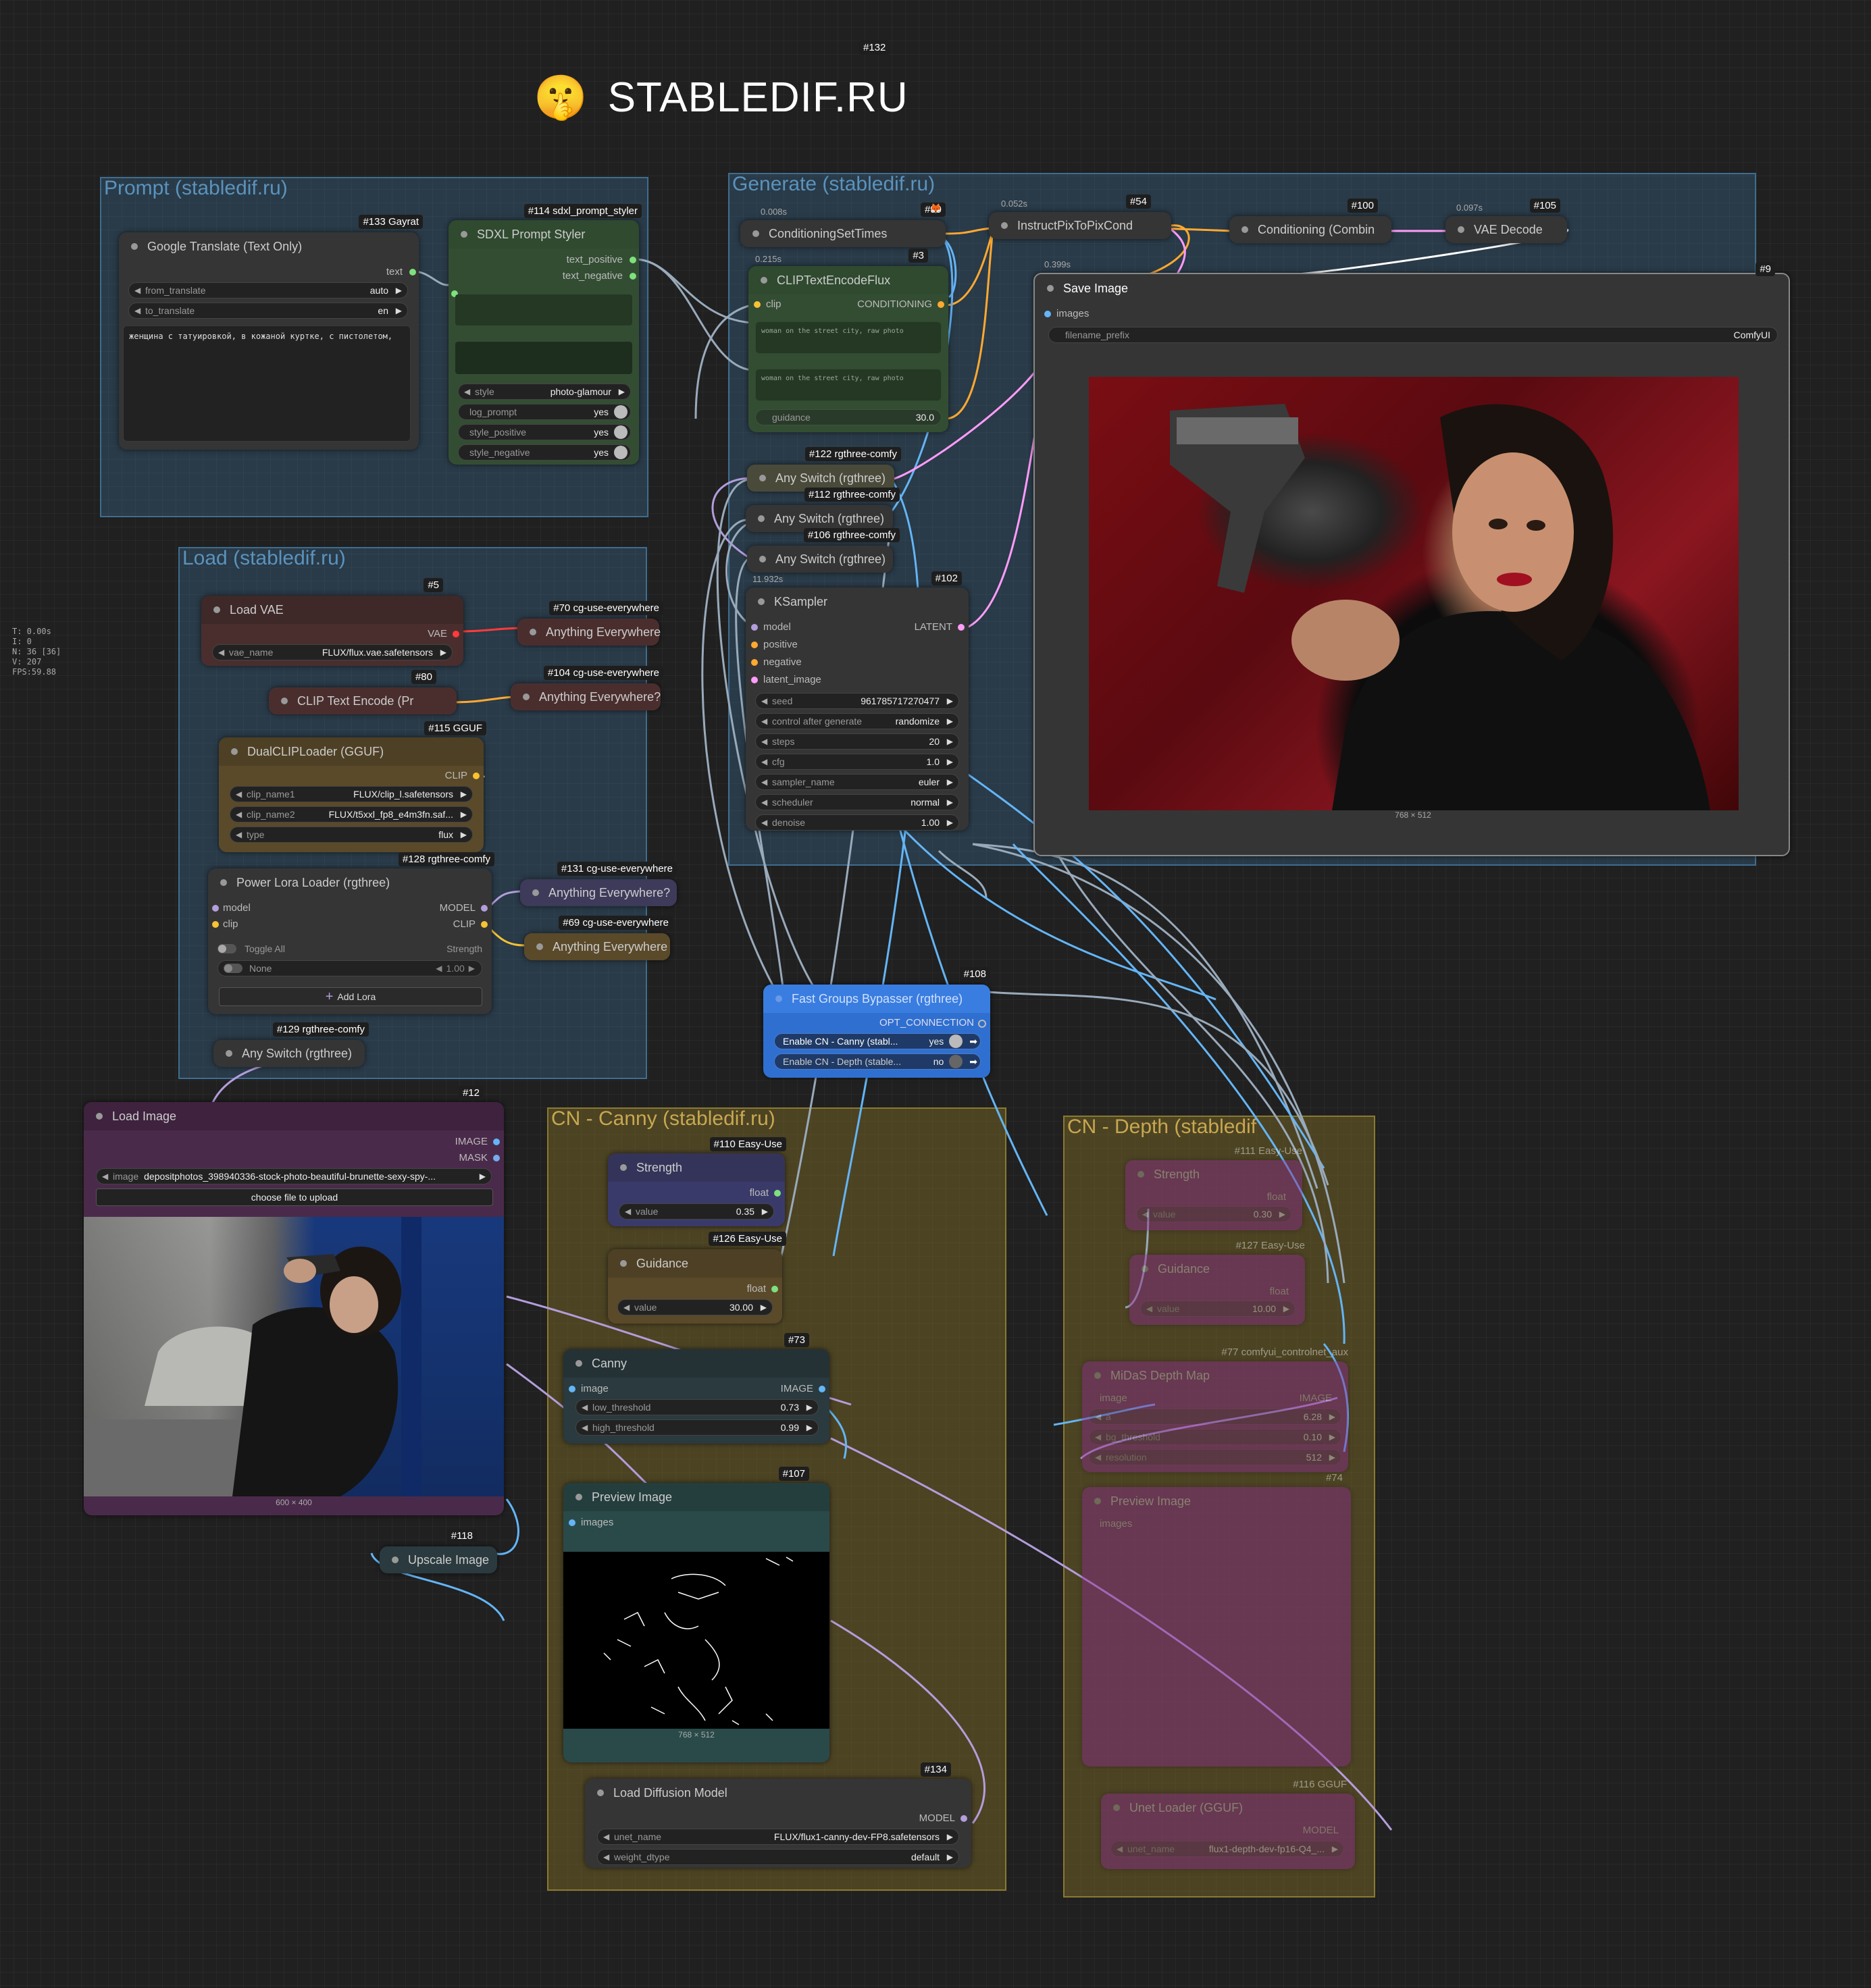 Image resolution: width=1871 pixels, height=1988 pixels. I want to click on widget-cfg: ◀ cfg 1.0 ▶, so click(857, 762).